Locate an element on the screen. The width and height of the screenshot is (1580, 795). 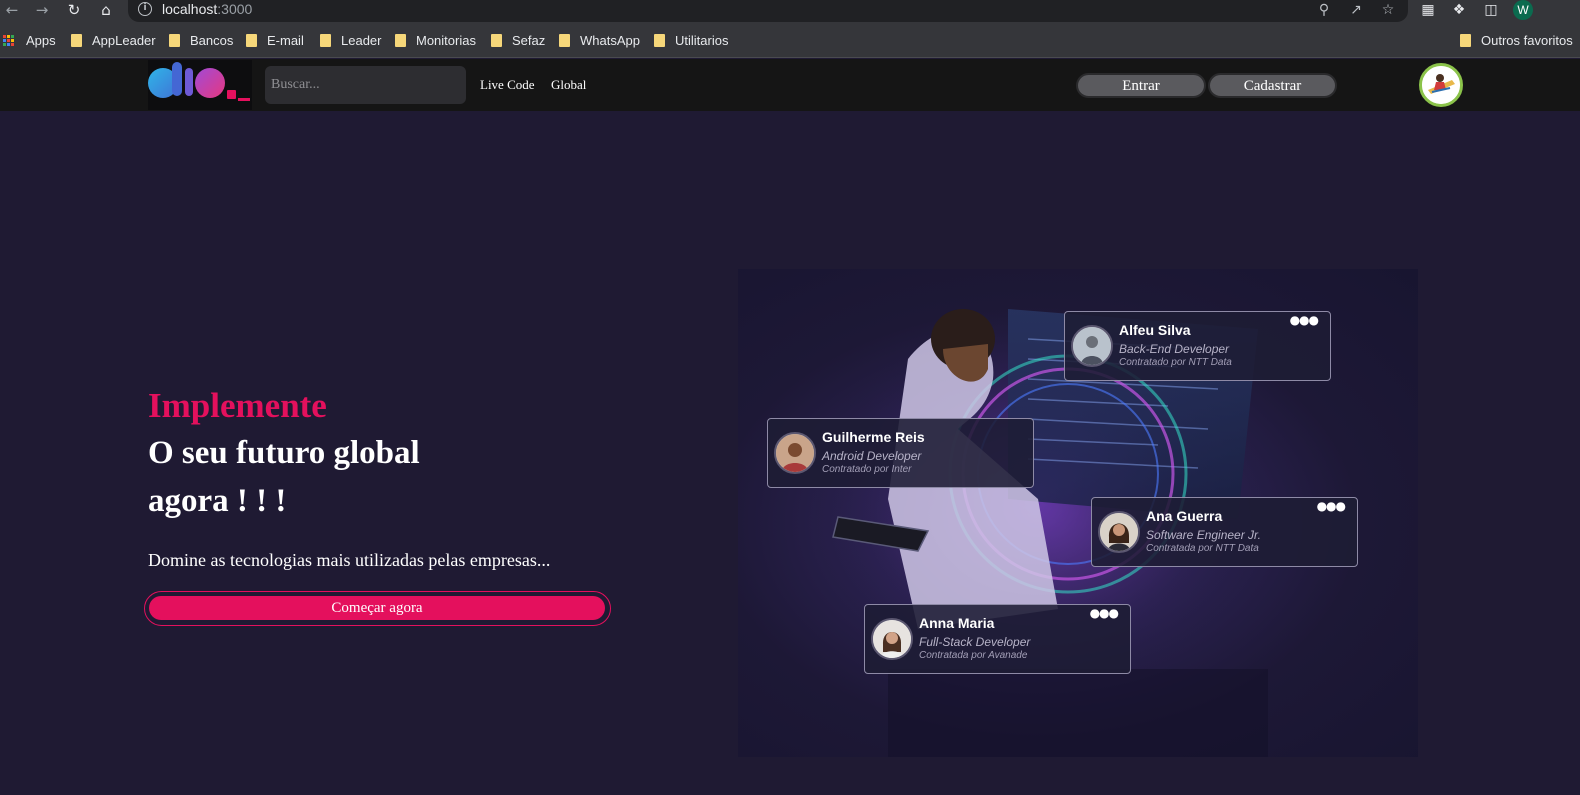
logo-letter-i is located at coordinates (189, 82).